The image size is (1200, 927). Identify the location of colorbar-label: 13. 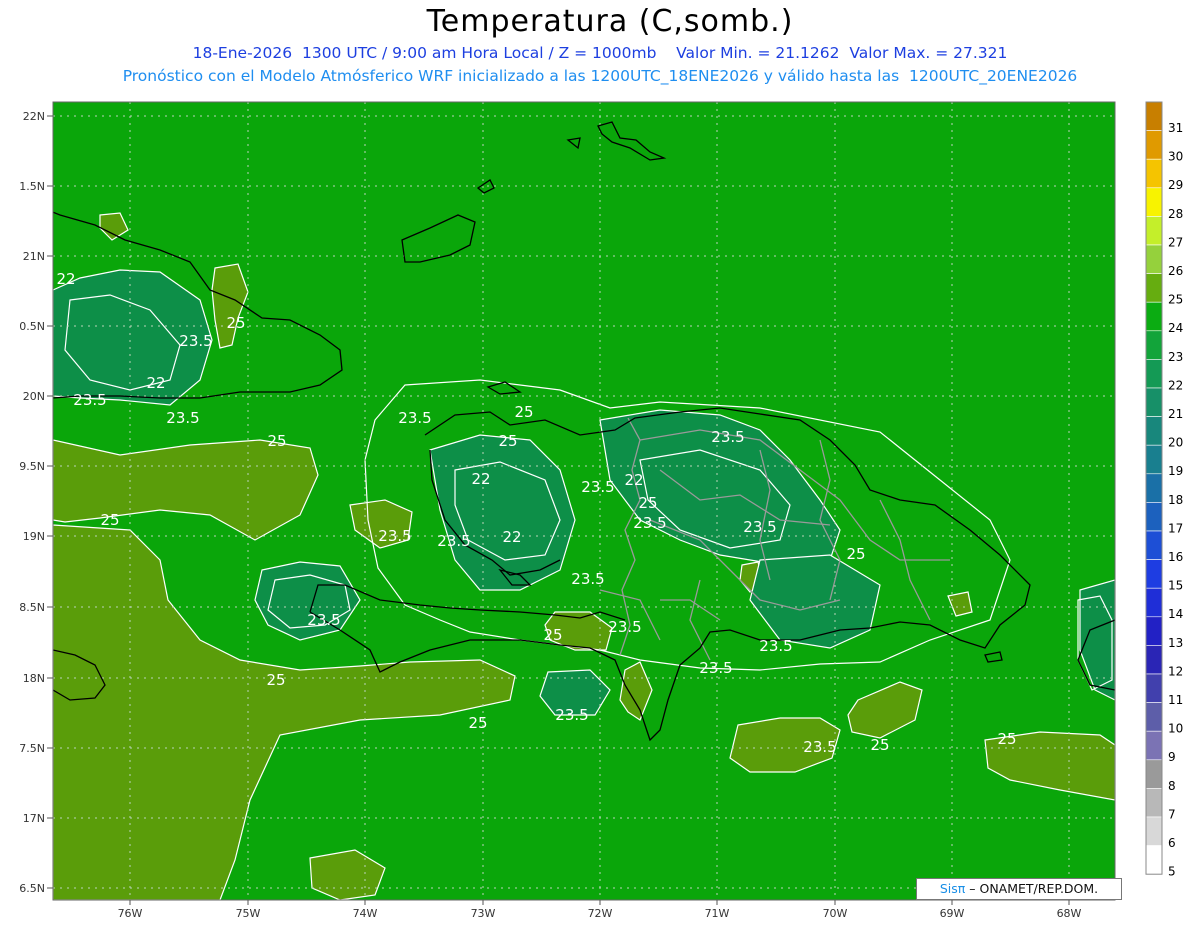
(1175, 643).